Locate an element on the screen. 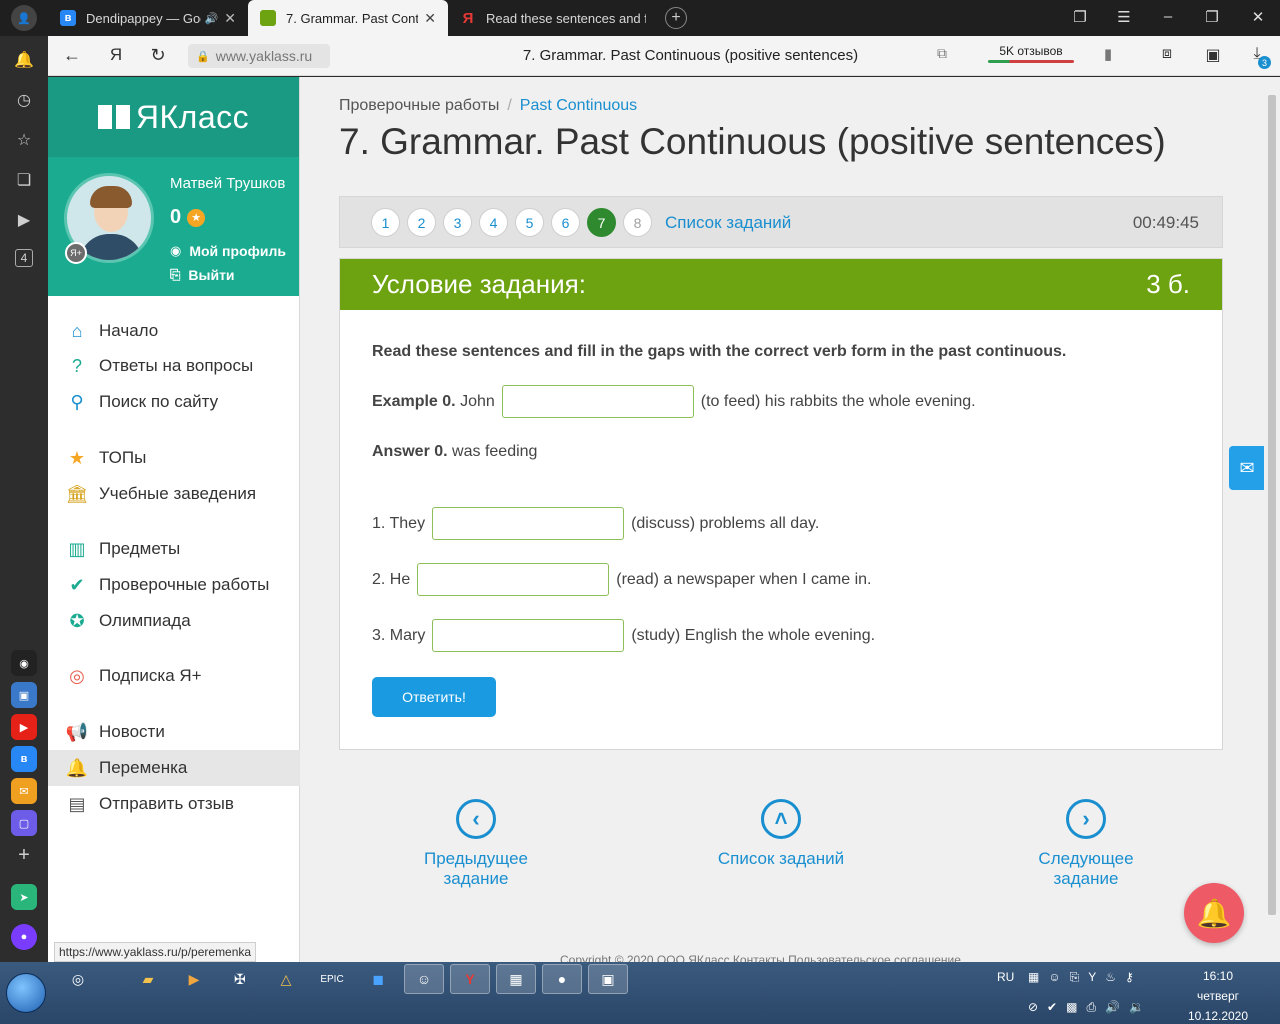 The width and height of the screenshot is (1280, 1024). nav-tests: ✔ Проверочные работы is located at coordinates (174, 585).